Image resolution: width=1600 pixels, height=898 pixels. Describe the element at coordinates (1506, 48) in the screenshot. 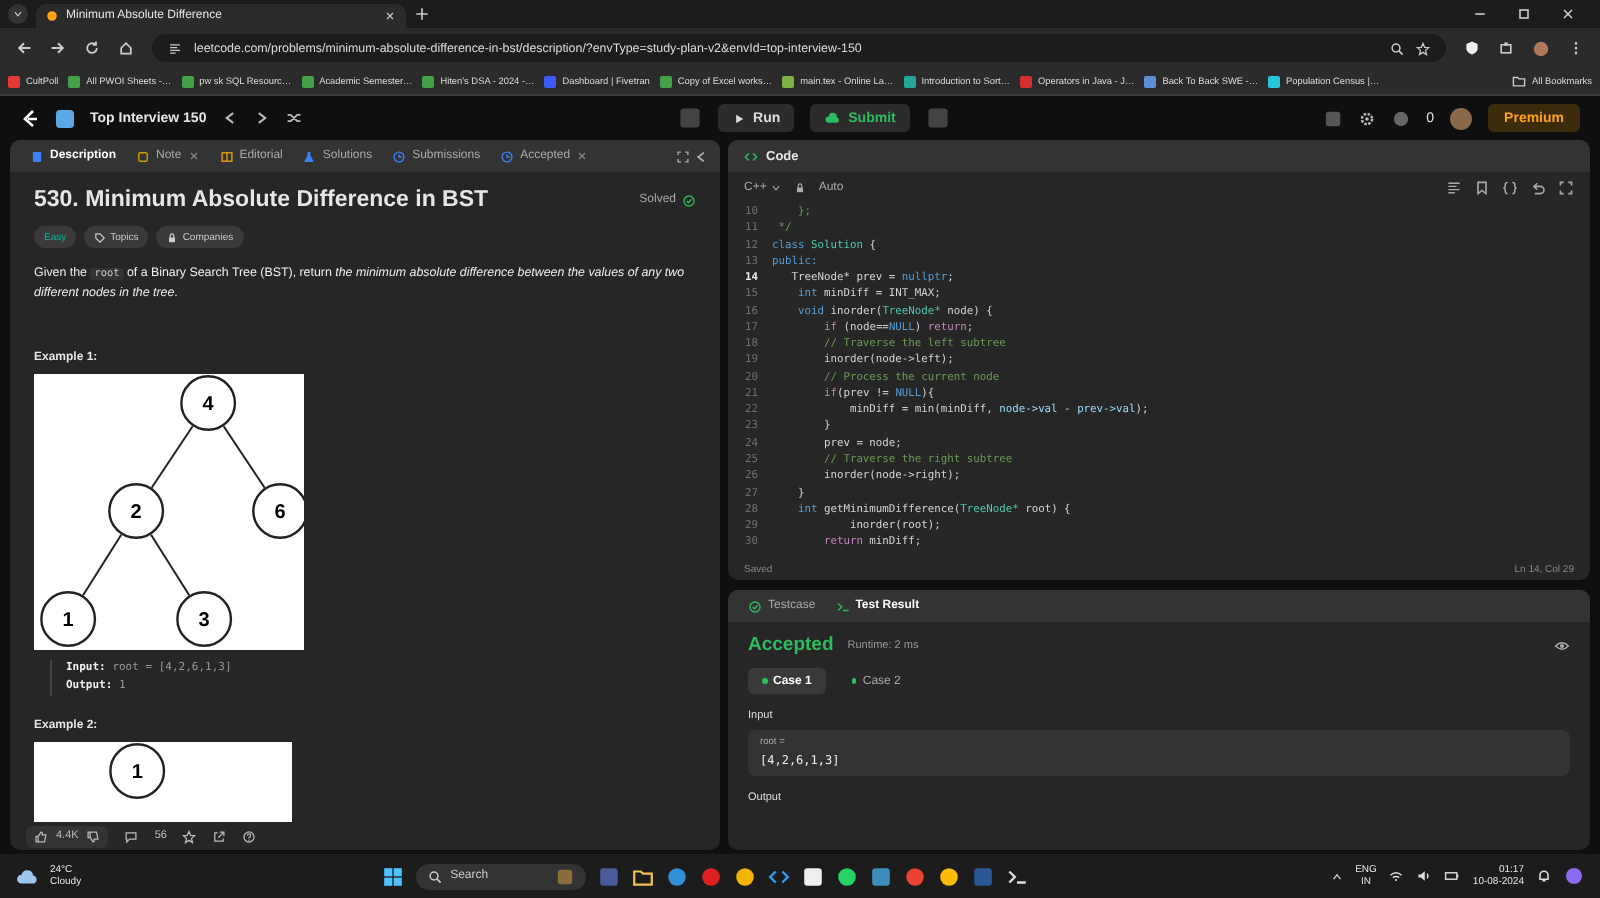

I see `extension-icon` at that location.